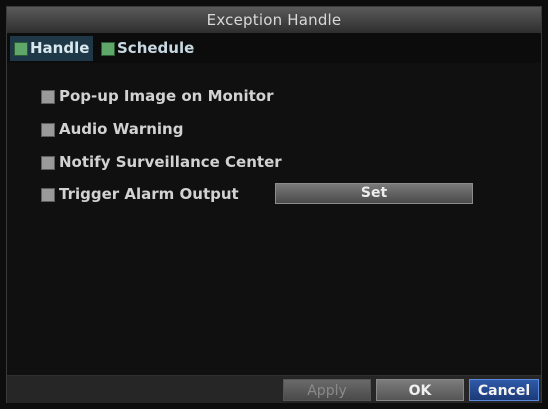 This screenshot has width=548, height=409. What do you see at coordinates (374, 193) in the screenshot?
I see `alarm-output-set-button: Set` at bounding box center [374, 193].